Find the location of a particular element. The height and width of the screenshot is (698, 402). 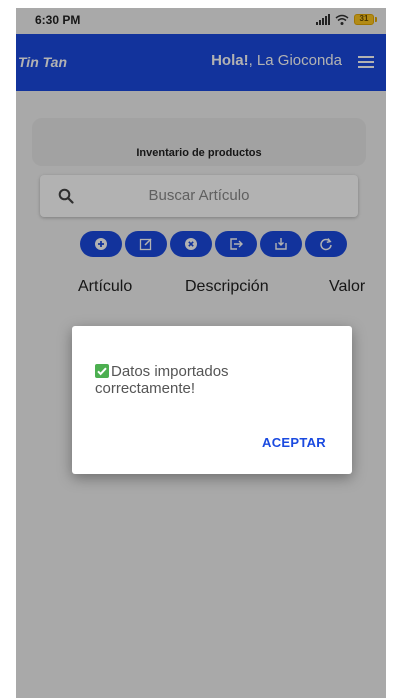

dialog-message: Datos importados correctamente! is located at coordinates (195, 380).